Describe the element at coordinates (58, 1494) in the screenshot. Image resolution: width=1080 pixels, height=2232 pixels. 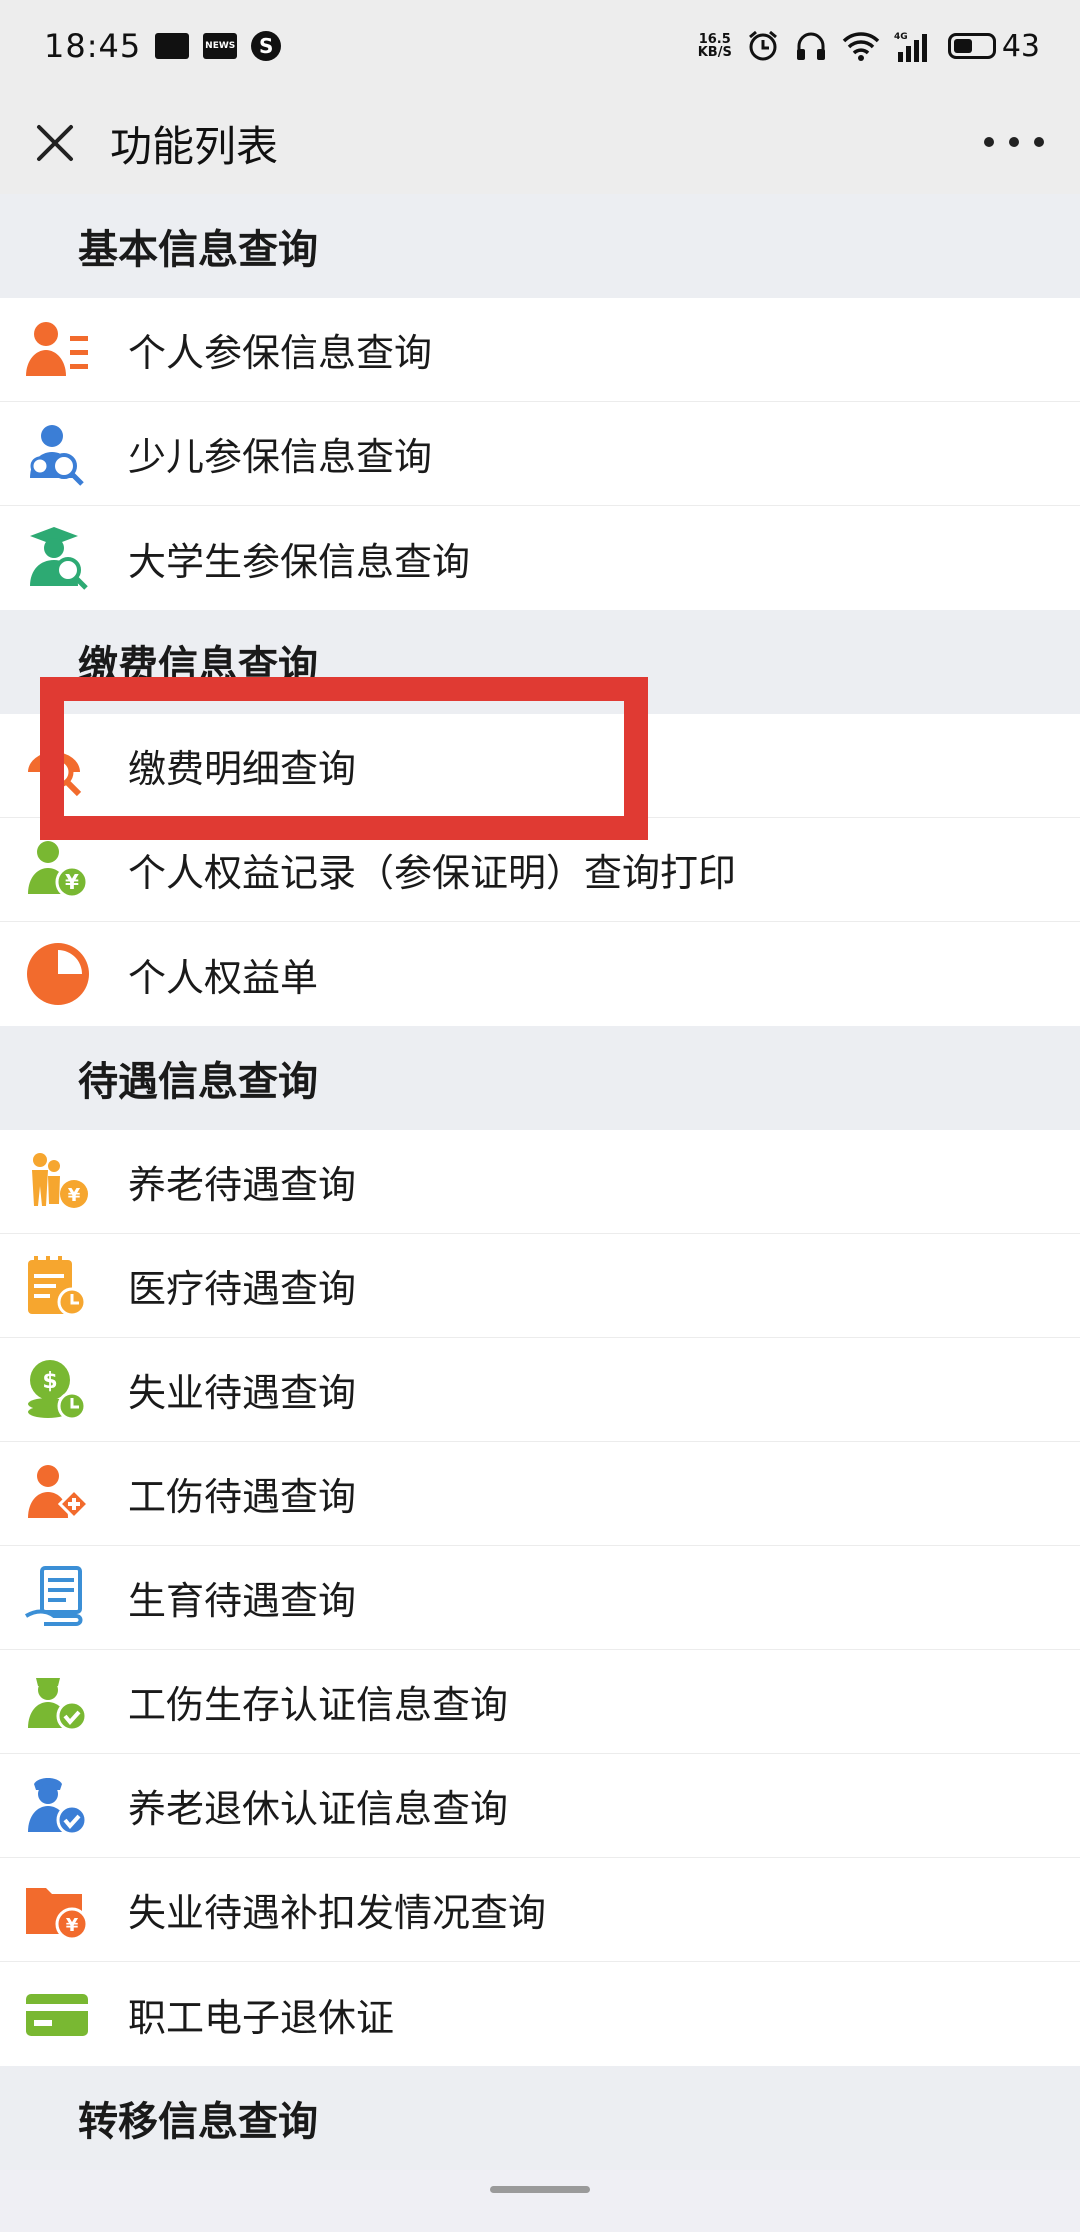
I see `injury-person-icon` at that location.